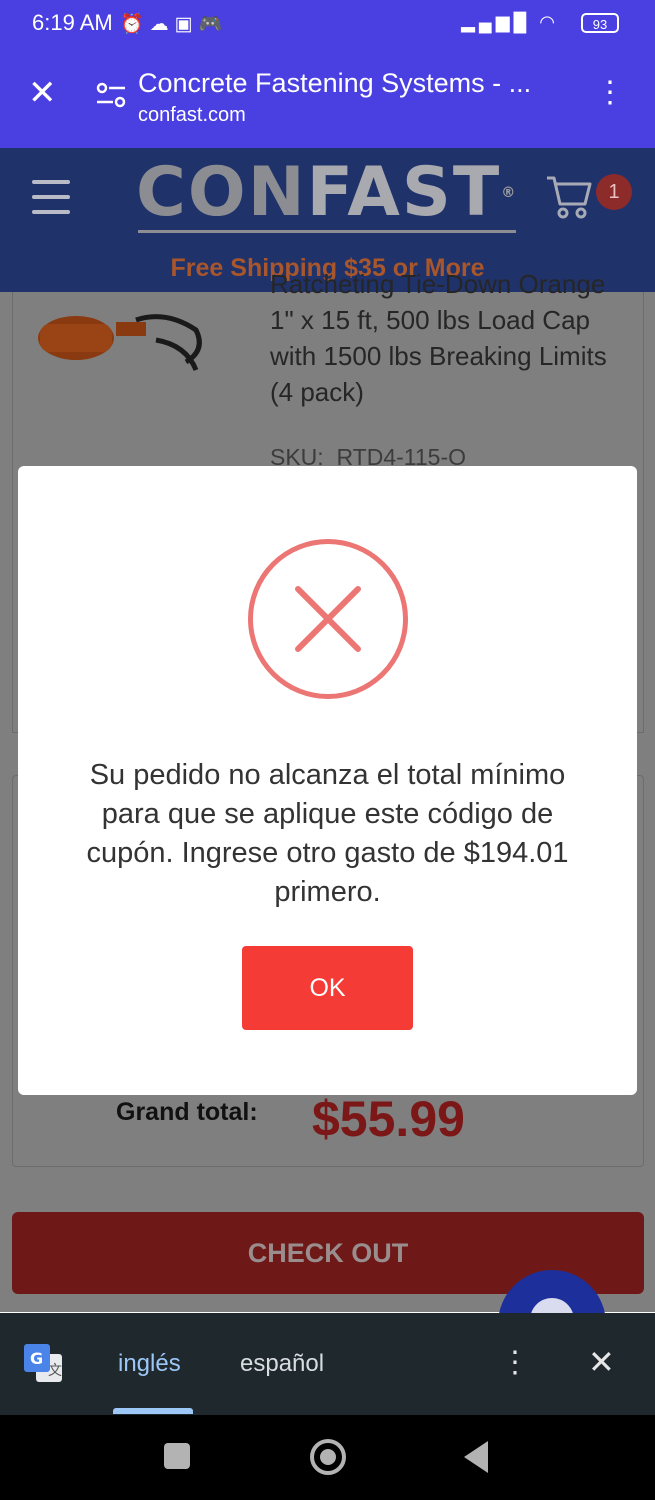  Describe the element at coordinates (187, 1112) in the screenshot. I see `grand-total-label: Grand total:` at that location.